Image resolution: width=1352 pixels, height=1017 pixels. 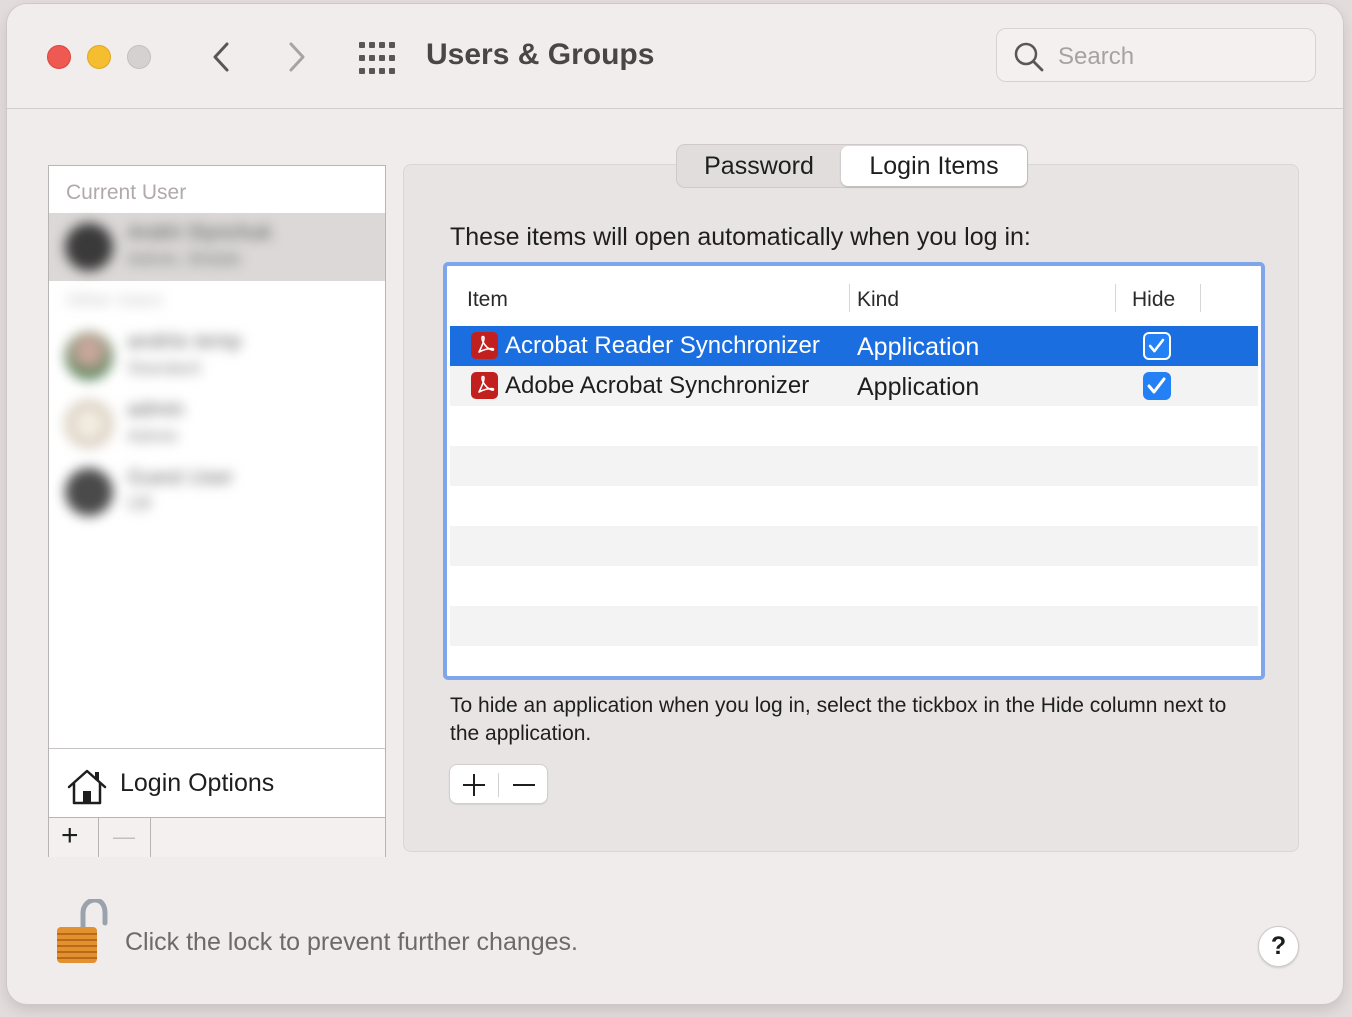 What do you see at coordinates (540, 54) in the screenshot?
I see `window-title: Users & Groups` at bounding box center [540, 54].